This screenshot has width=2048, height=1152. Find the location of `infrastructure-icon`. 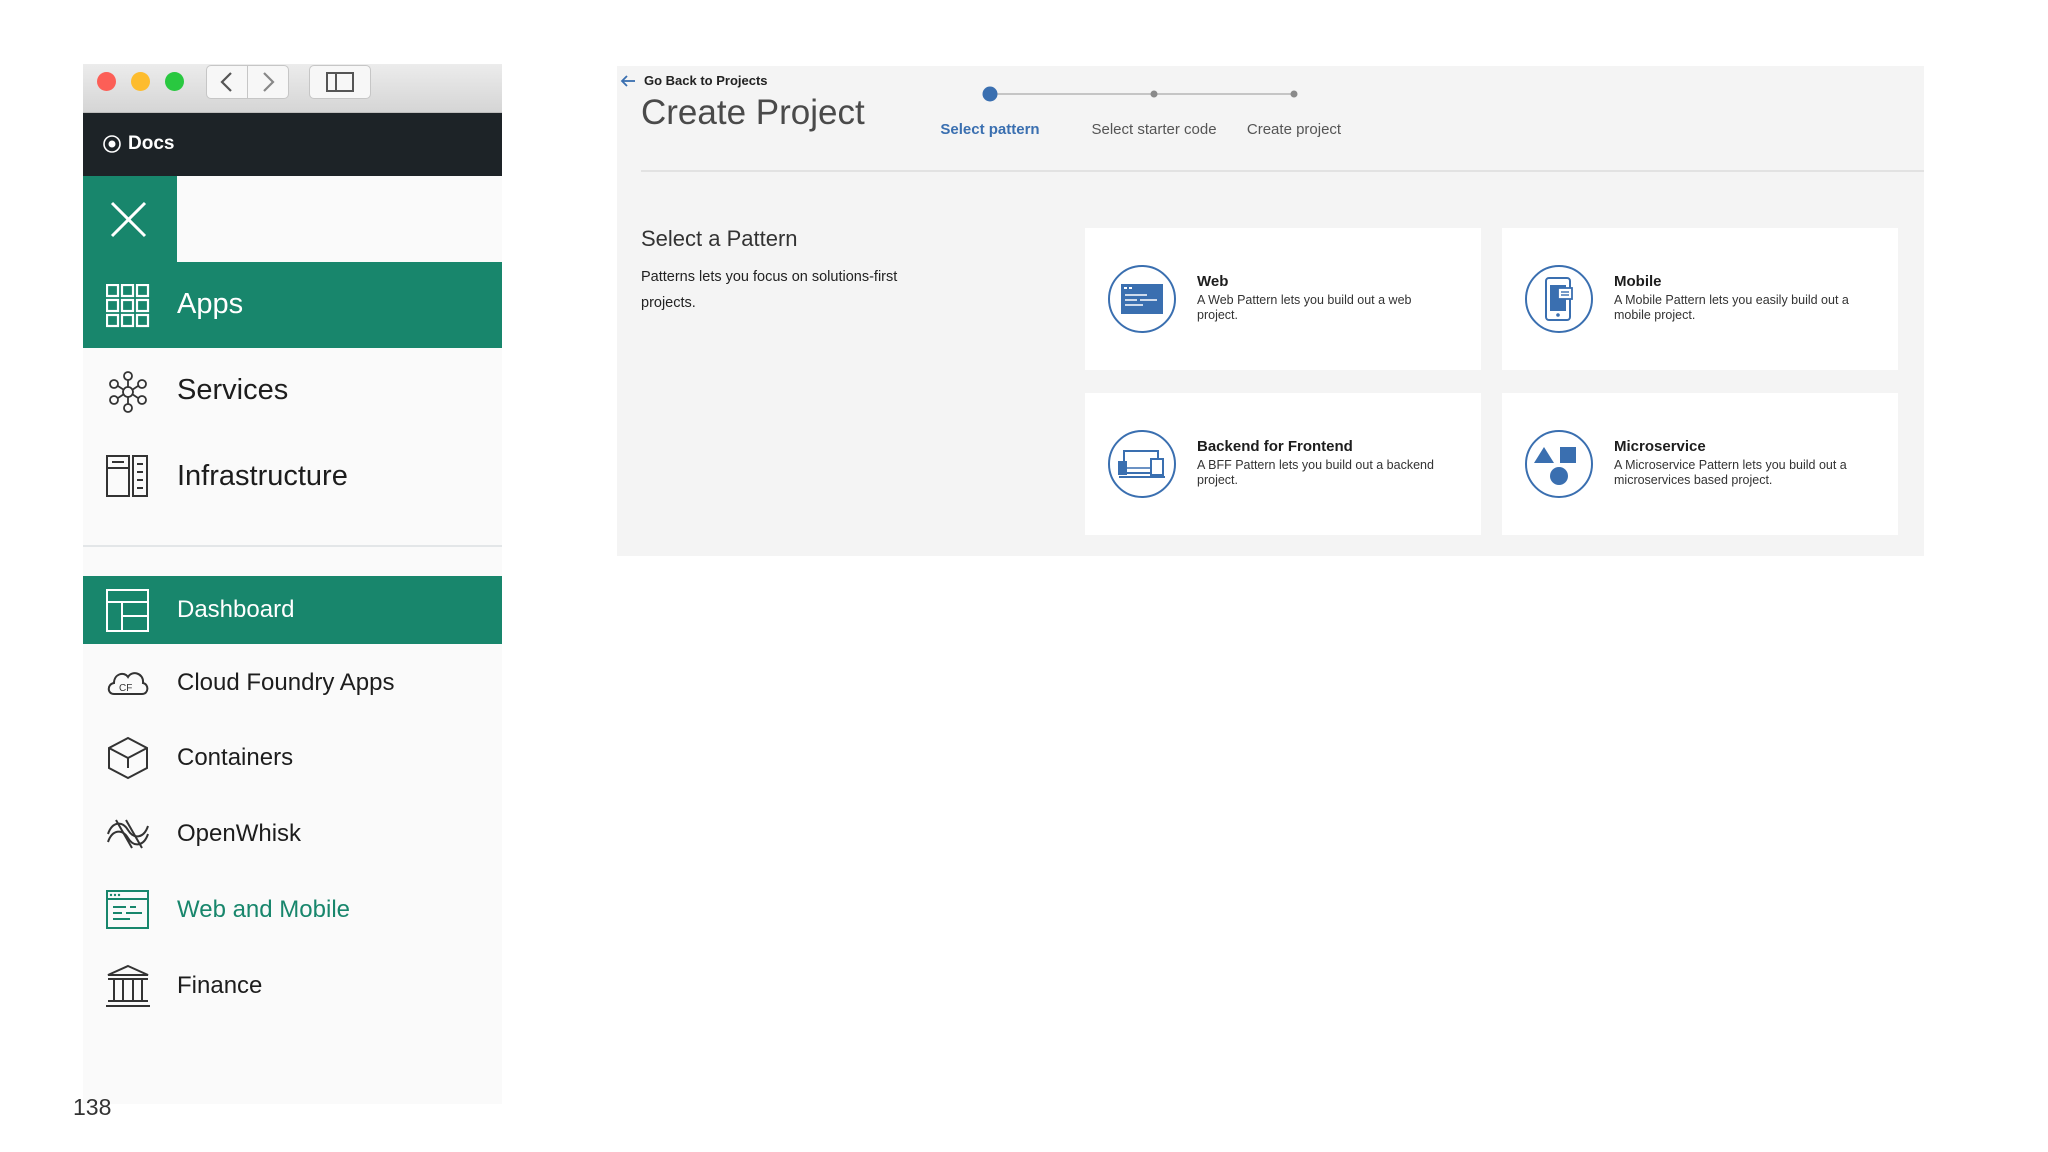

infrastructure-icon is located at coordinates (127, 476).